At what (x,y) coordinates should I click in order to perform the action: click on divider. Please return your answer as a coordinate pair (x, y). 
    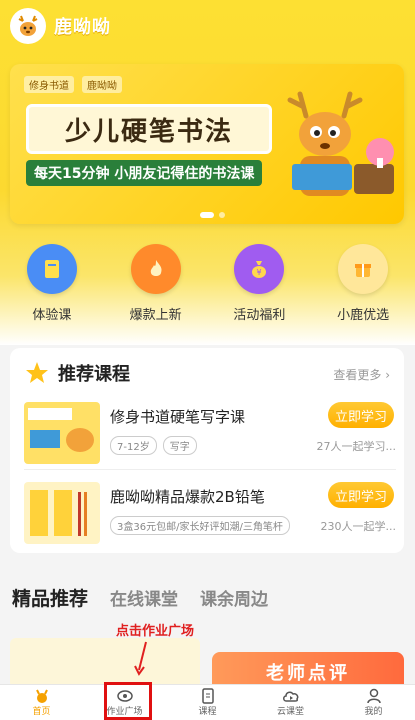
    Looking at the image, I should click on (210, 469).